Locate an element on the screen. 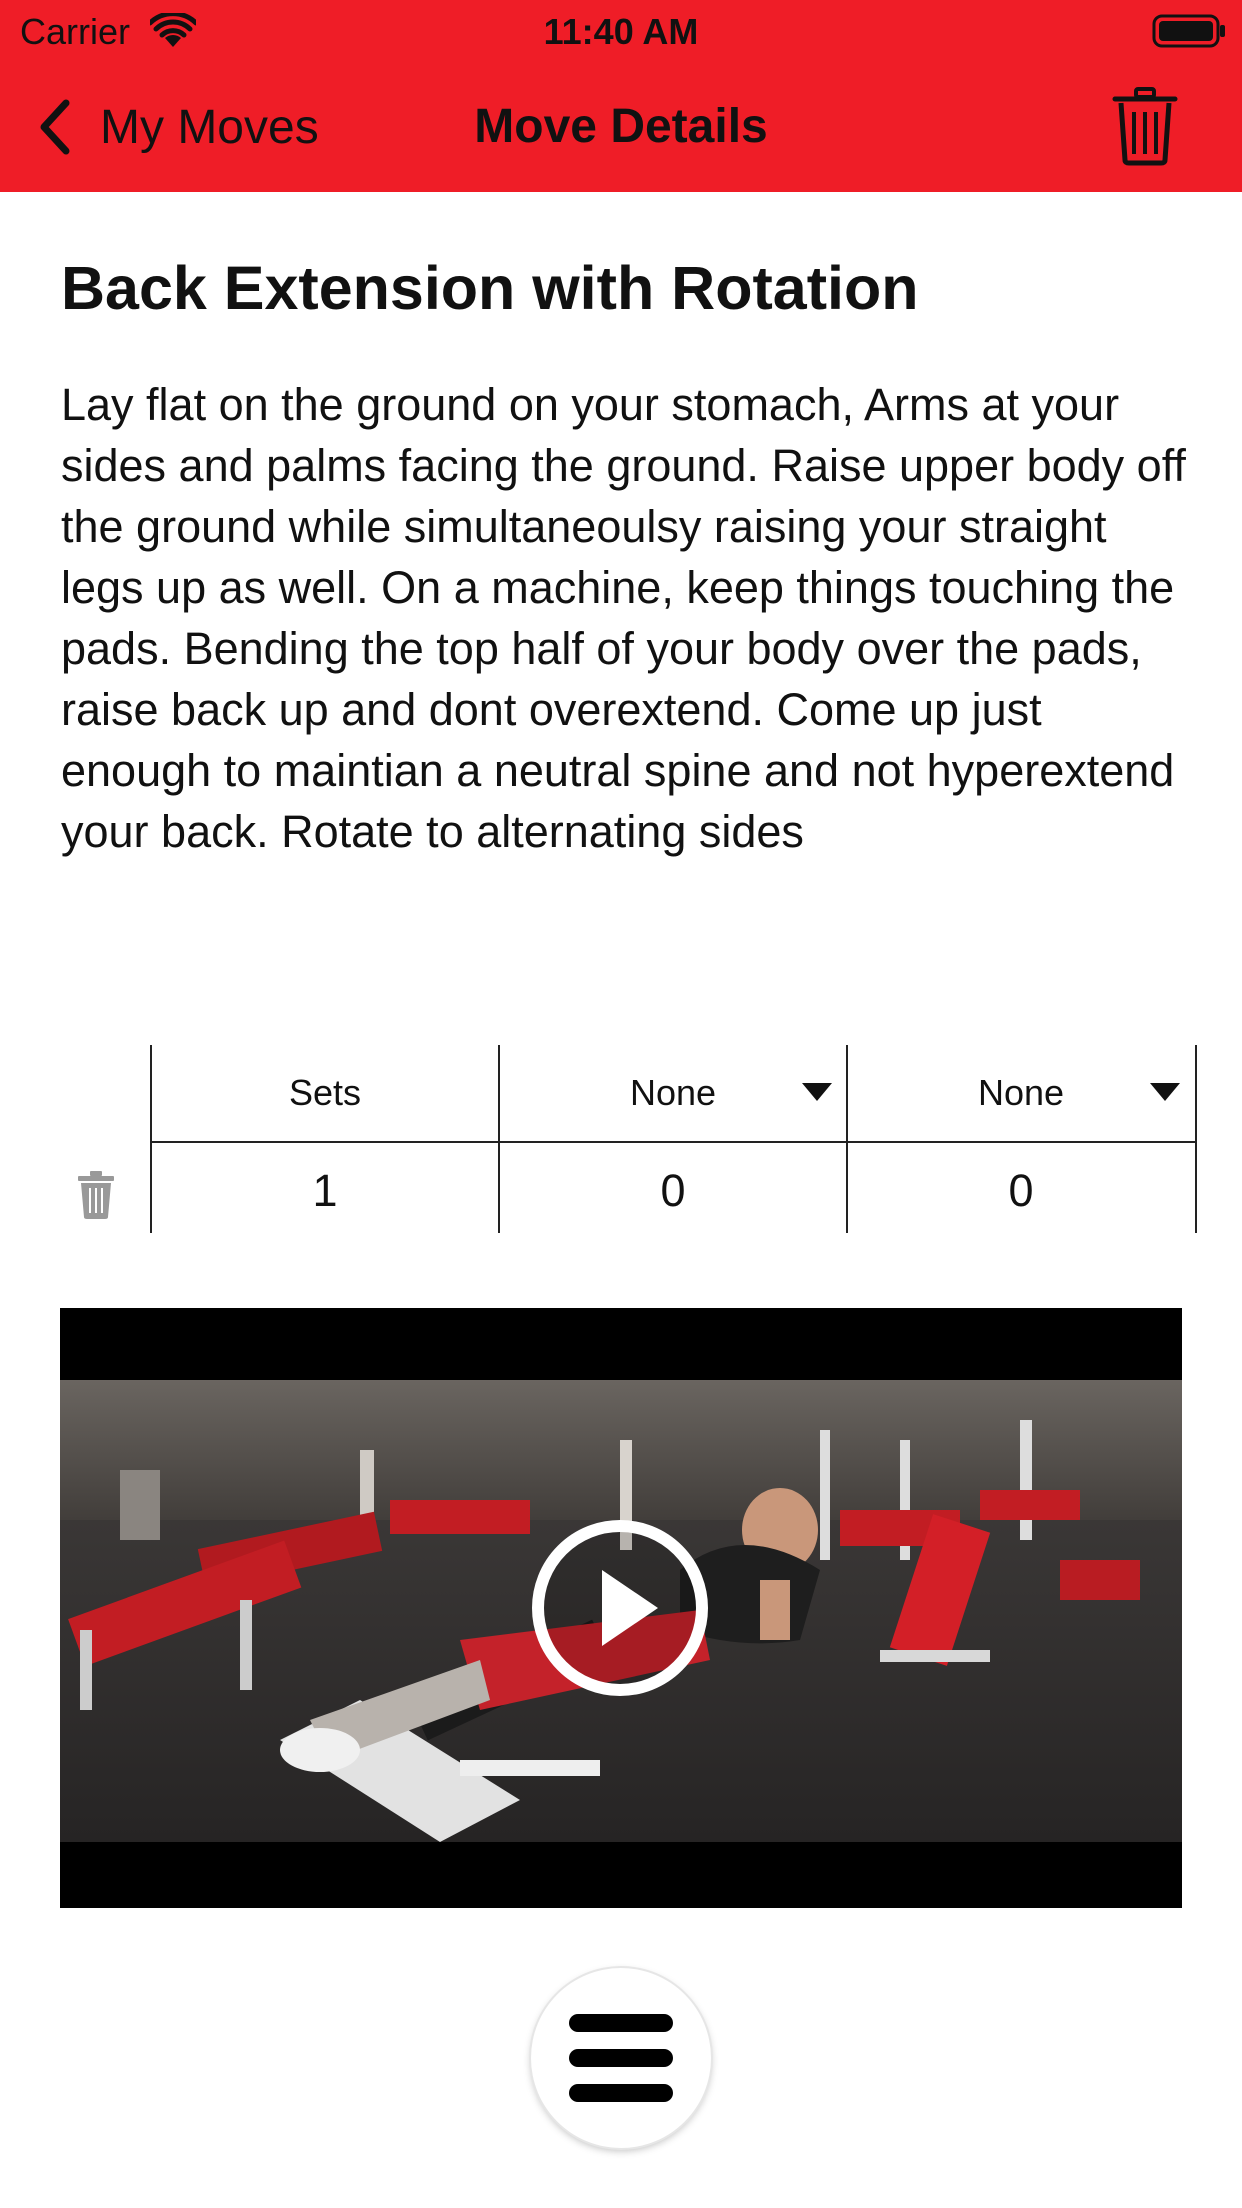 Image resolution: width=1242 pixels, height=2208 pixels. trash-icon is located at coordinates (1145, 126).